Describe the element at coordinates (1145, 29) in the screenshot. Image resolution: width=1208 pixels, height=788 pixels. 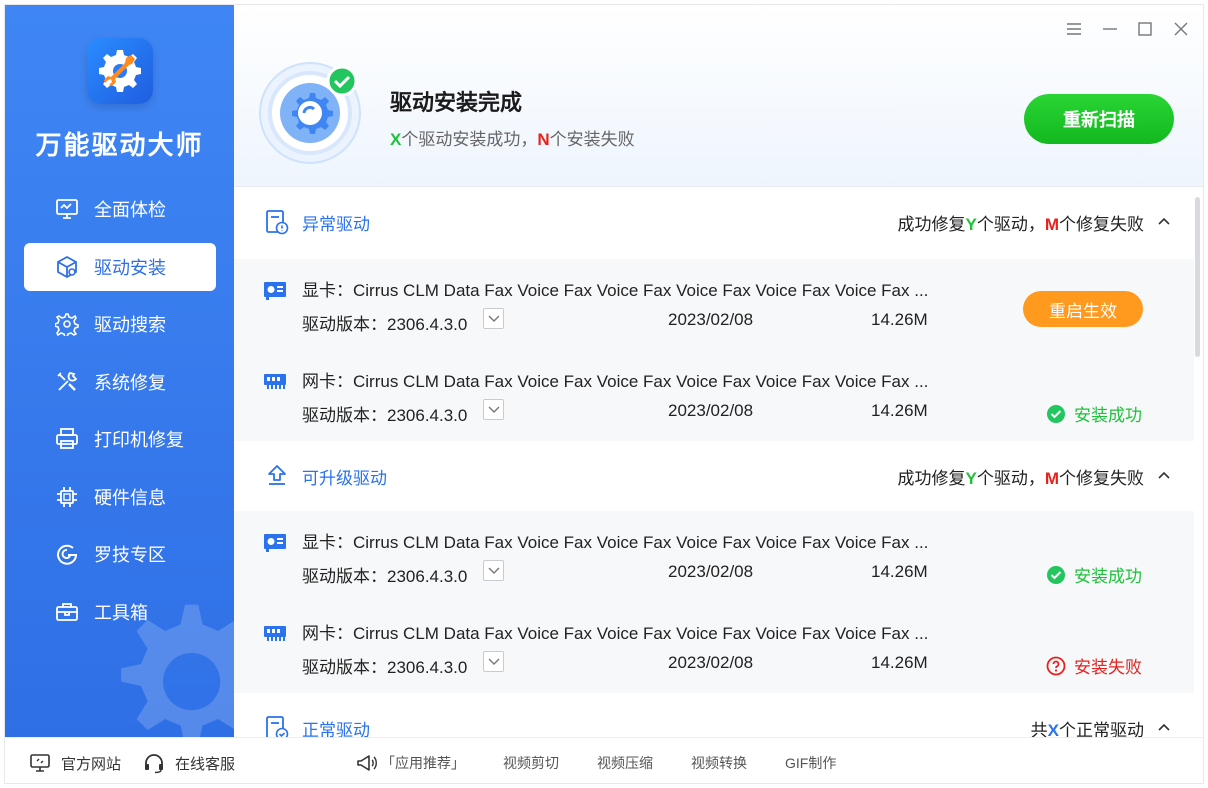
I see `maximize-icon` at that location.